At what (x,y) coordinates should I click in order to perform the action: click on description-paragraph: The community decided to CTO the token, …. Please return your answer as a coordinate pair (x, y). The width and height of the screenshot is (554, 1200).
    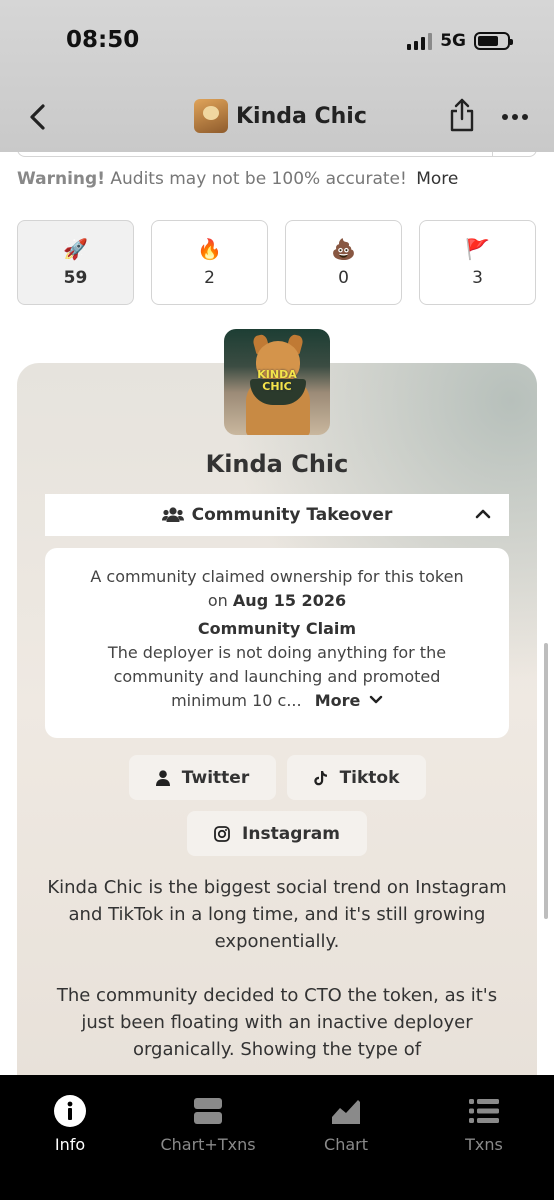
    Looking at the image, I should click on (277, 1022).